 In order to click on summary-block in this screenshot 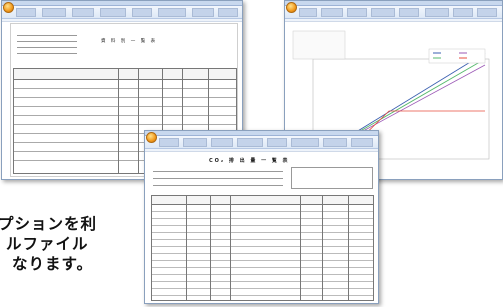, I will do `click(218, 179)`.